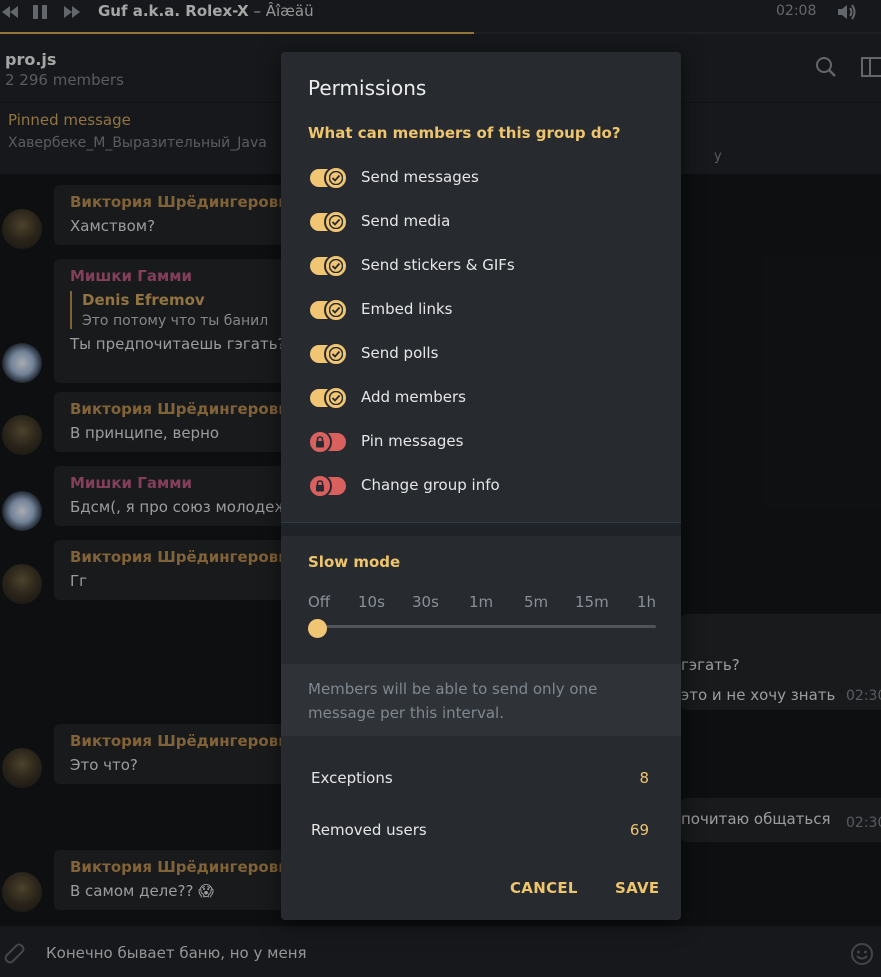  What do you see at coordinates (406, 221) in the screenshot?
I see `permission-label: Send media` at bounding box center [406, 221].